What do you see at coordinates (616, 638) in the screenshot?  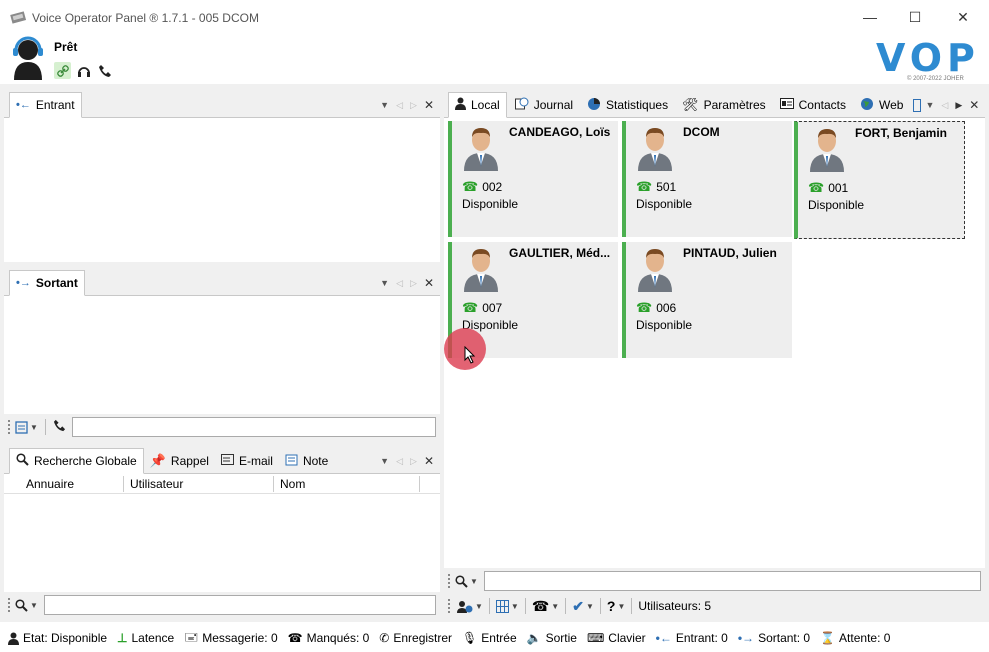 I see `status-clavier: ⌨ Clavier` at bounding box center [616, 638].